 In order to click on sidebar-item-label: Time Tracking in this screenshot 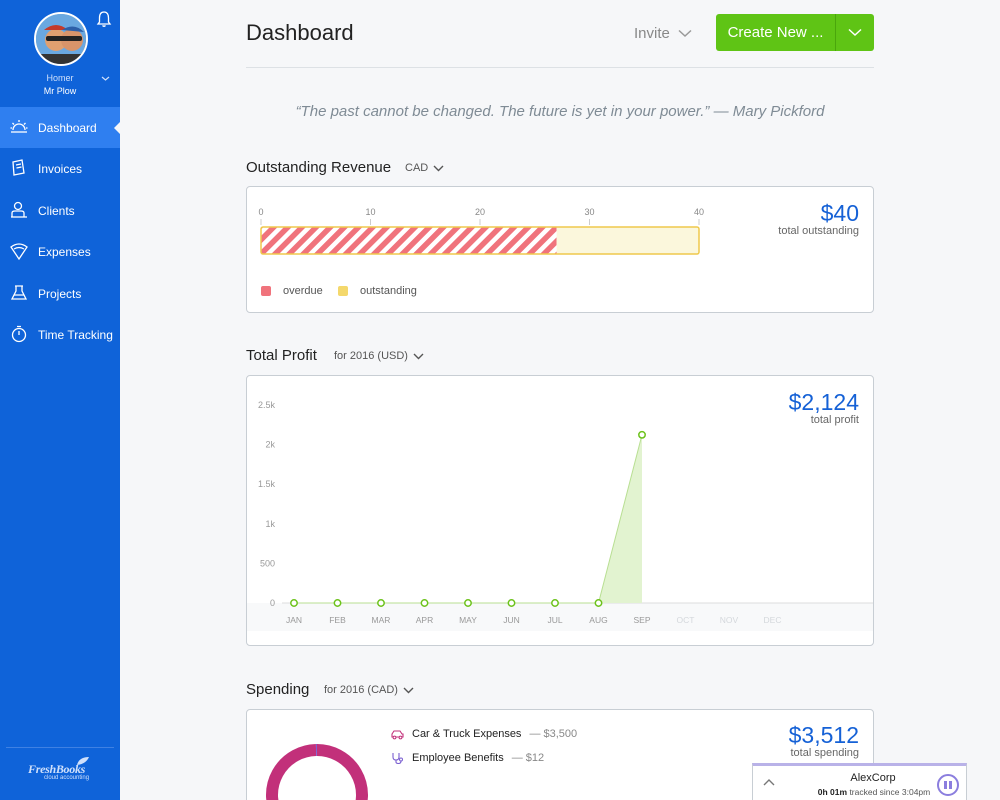, I will do `click(75, 334)`.